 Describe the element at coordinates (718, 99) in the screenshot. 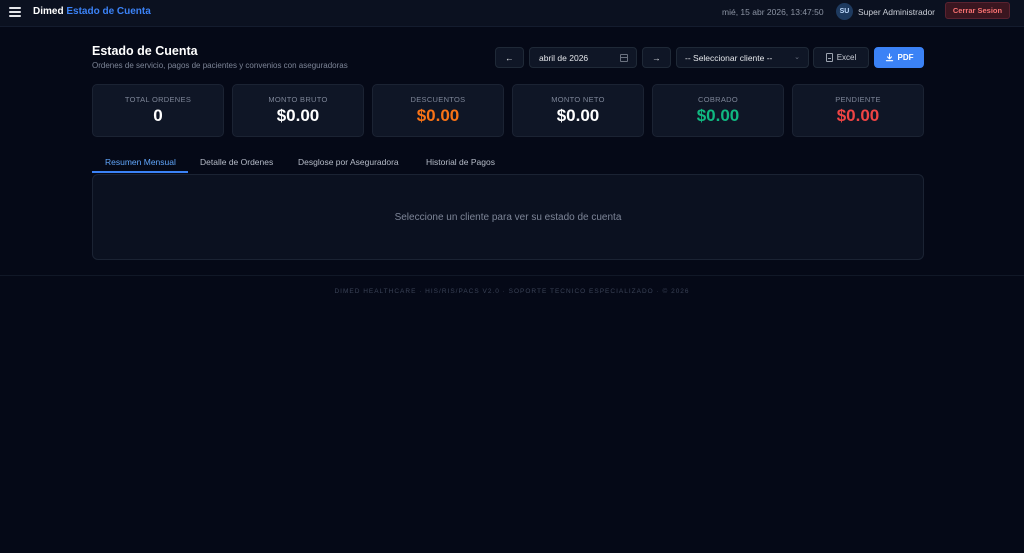

I see `stat-label: COBRADO` at that location.